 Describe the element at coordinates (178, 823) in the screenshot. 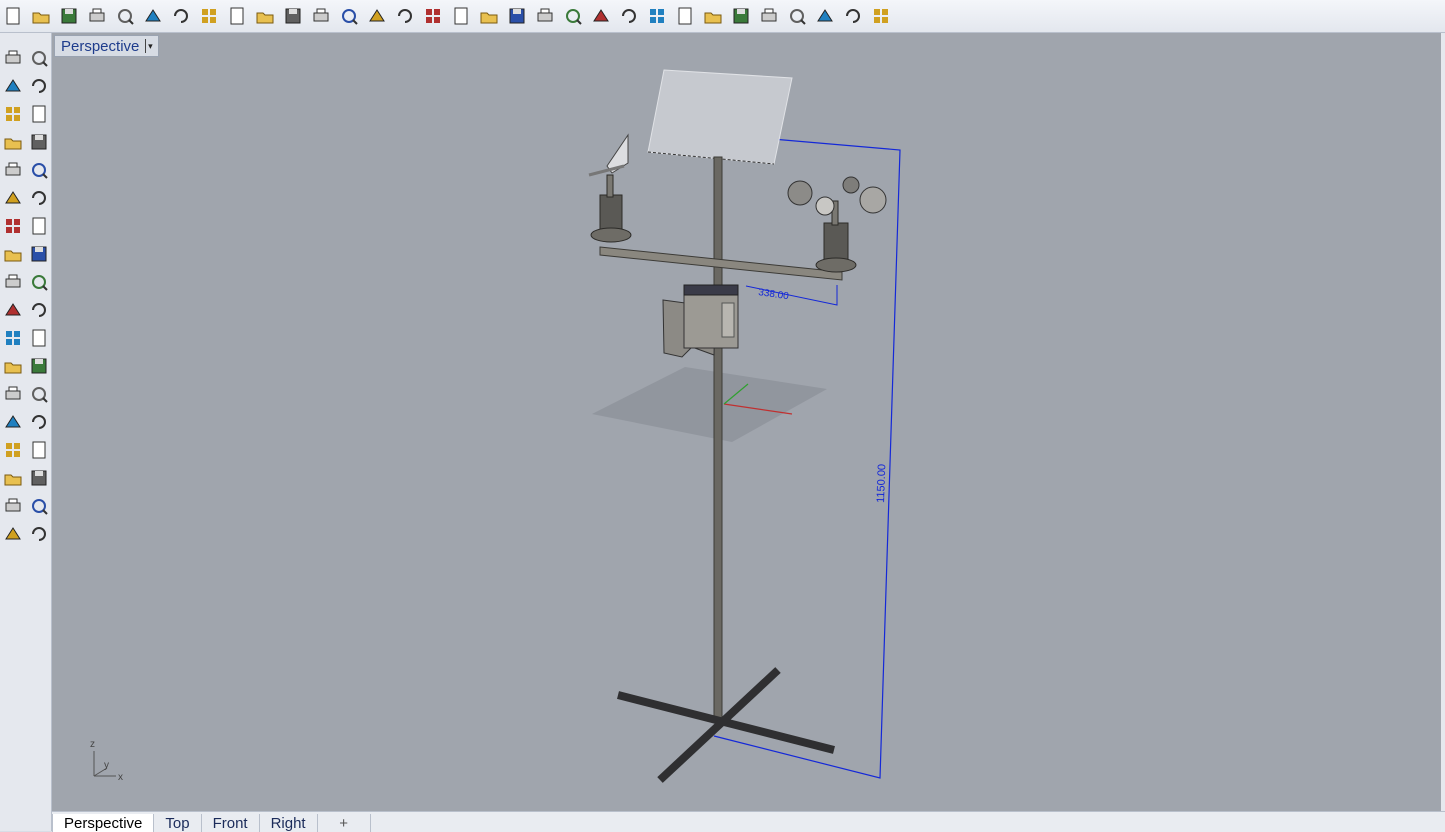

I see `tab-top: Top` at that location.